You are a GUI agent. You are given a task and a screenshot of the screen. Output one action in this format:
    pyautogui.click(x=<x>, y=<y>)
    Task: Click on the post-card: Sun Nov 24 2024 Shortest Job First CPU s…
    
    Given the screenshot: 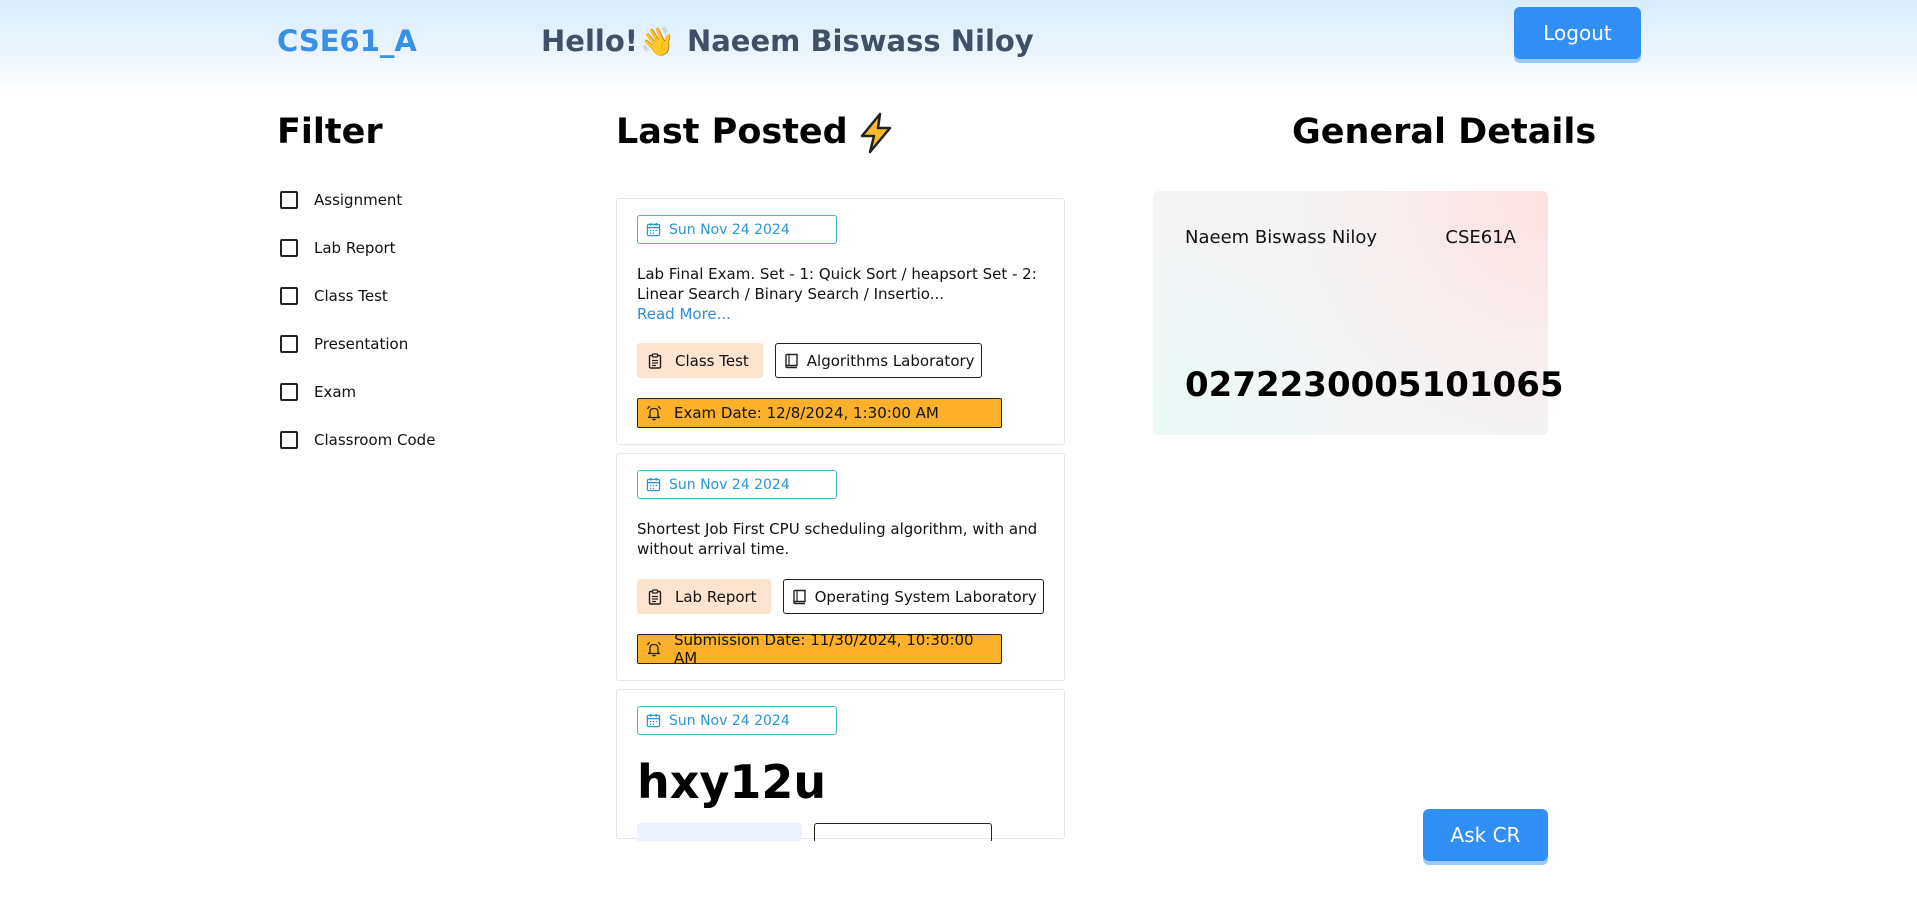 What is the action you would take?
    pyautogui.click(x=840, y=567)
    